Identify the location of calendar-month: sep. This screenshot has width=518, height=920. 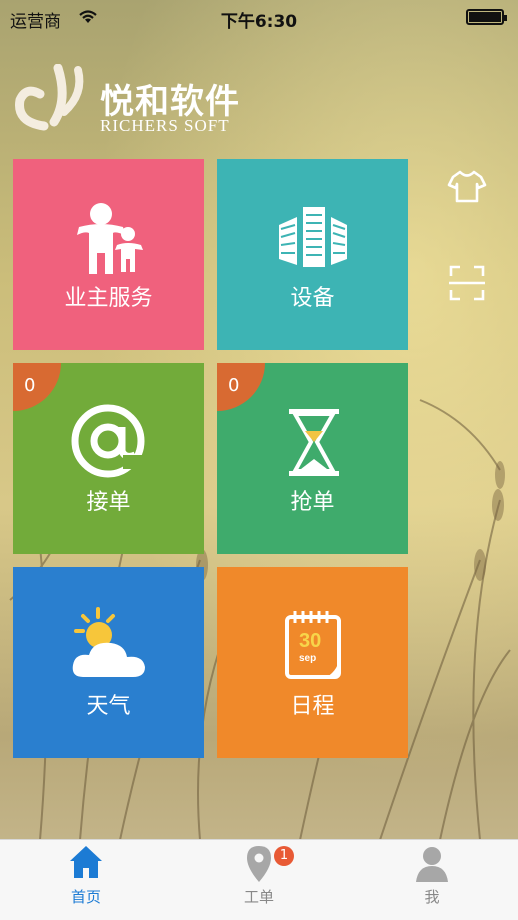
(307, 658).